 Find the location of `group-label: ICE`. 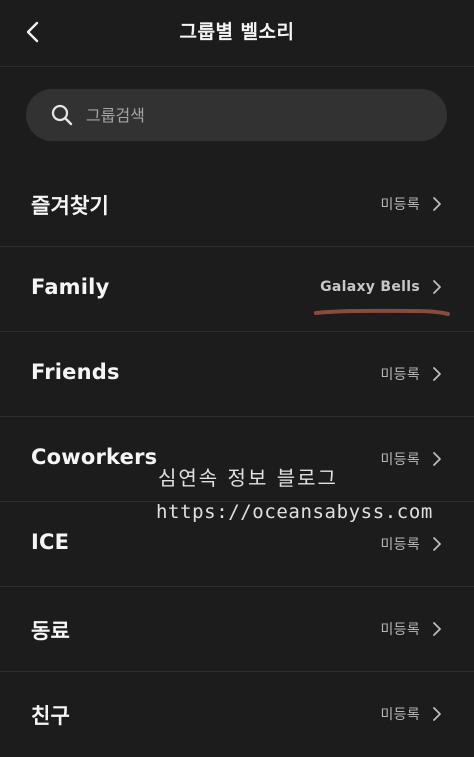

group-label: ICE is located at coordinates (50, 542).